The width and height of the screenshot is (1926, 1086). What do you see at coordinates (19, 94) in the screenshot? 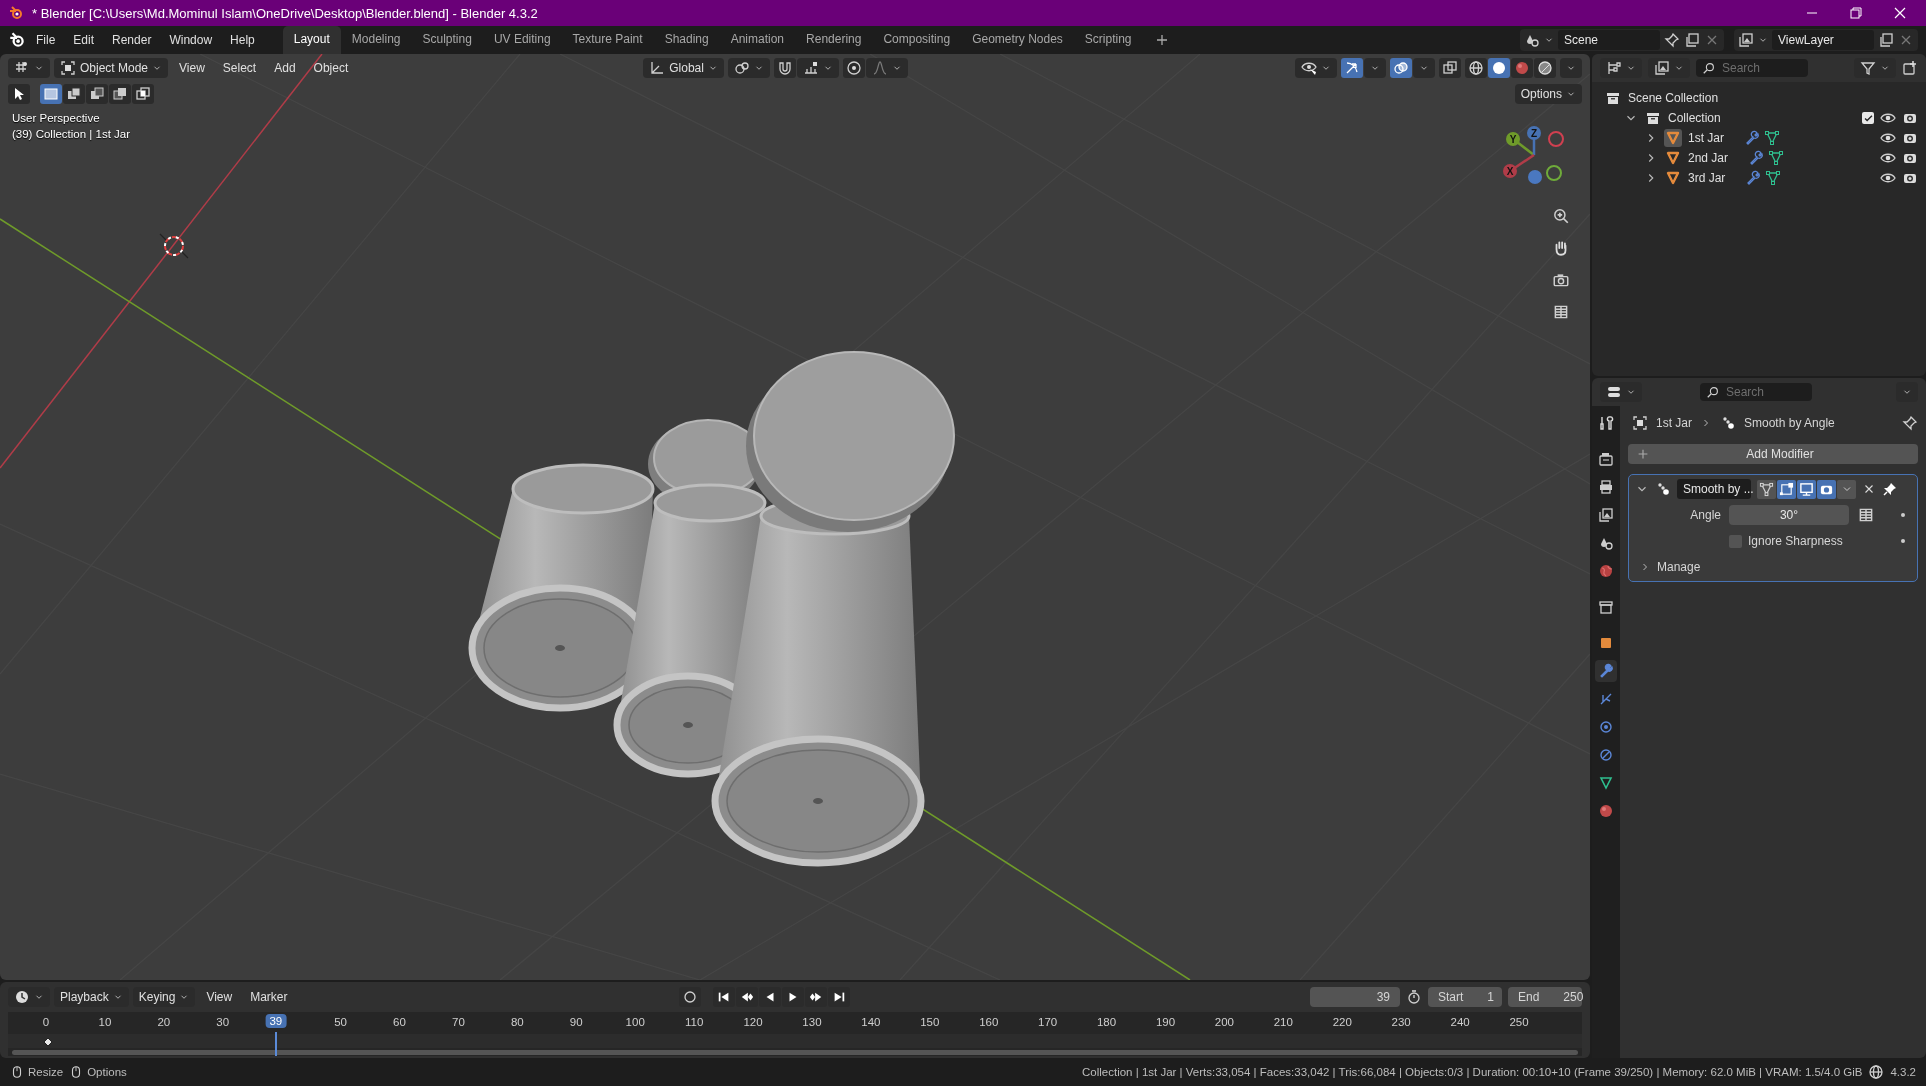
I see `tool-button` at bounding box center [19, 94].